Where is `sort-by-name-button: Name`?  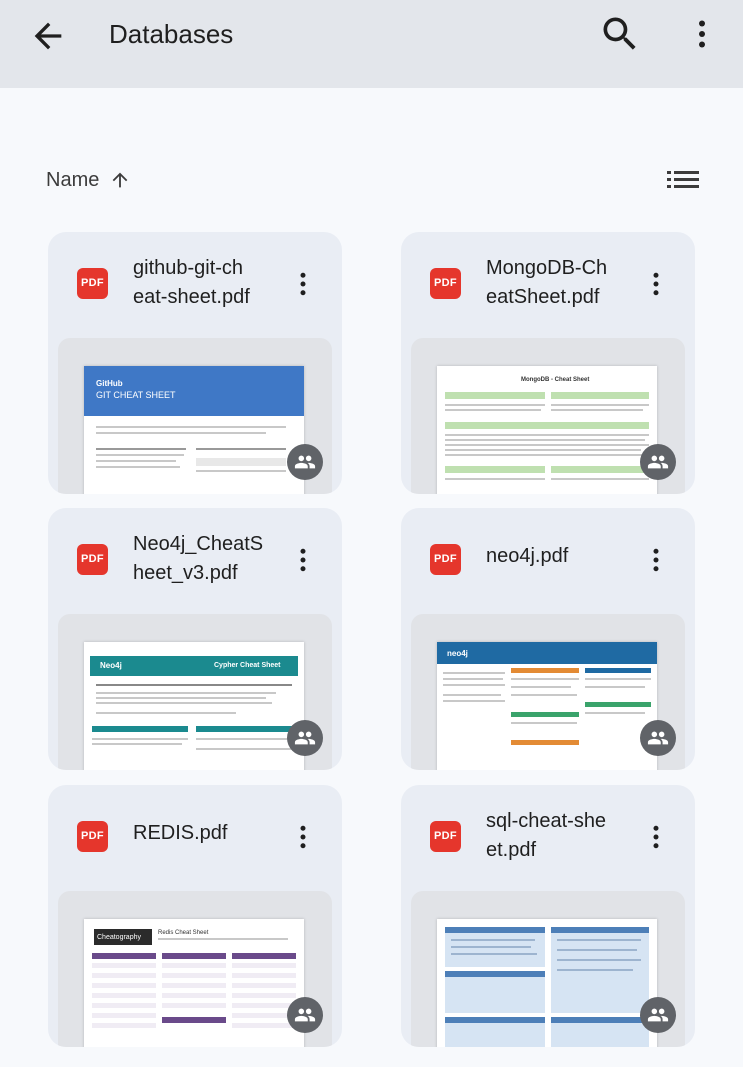
sort-by-name-button: Name is located at coordinates (88, 180).